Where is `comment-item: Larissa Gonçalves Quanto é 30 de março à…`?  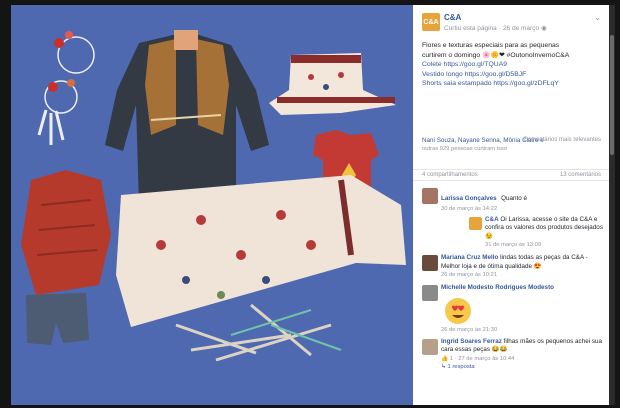 comment-item: Larissa Gonçalves Quanto é 30 de março à… is located at coordinates (511, 218).